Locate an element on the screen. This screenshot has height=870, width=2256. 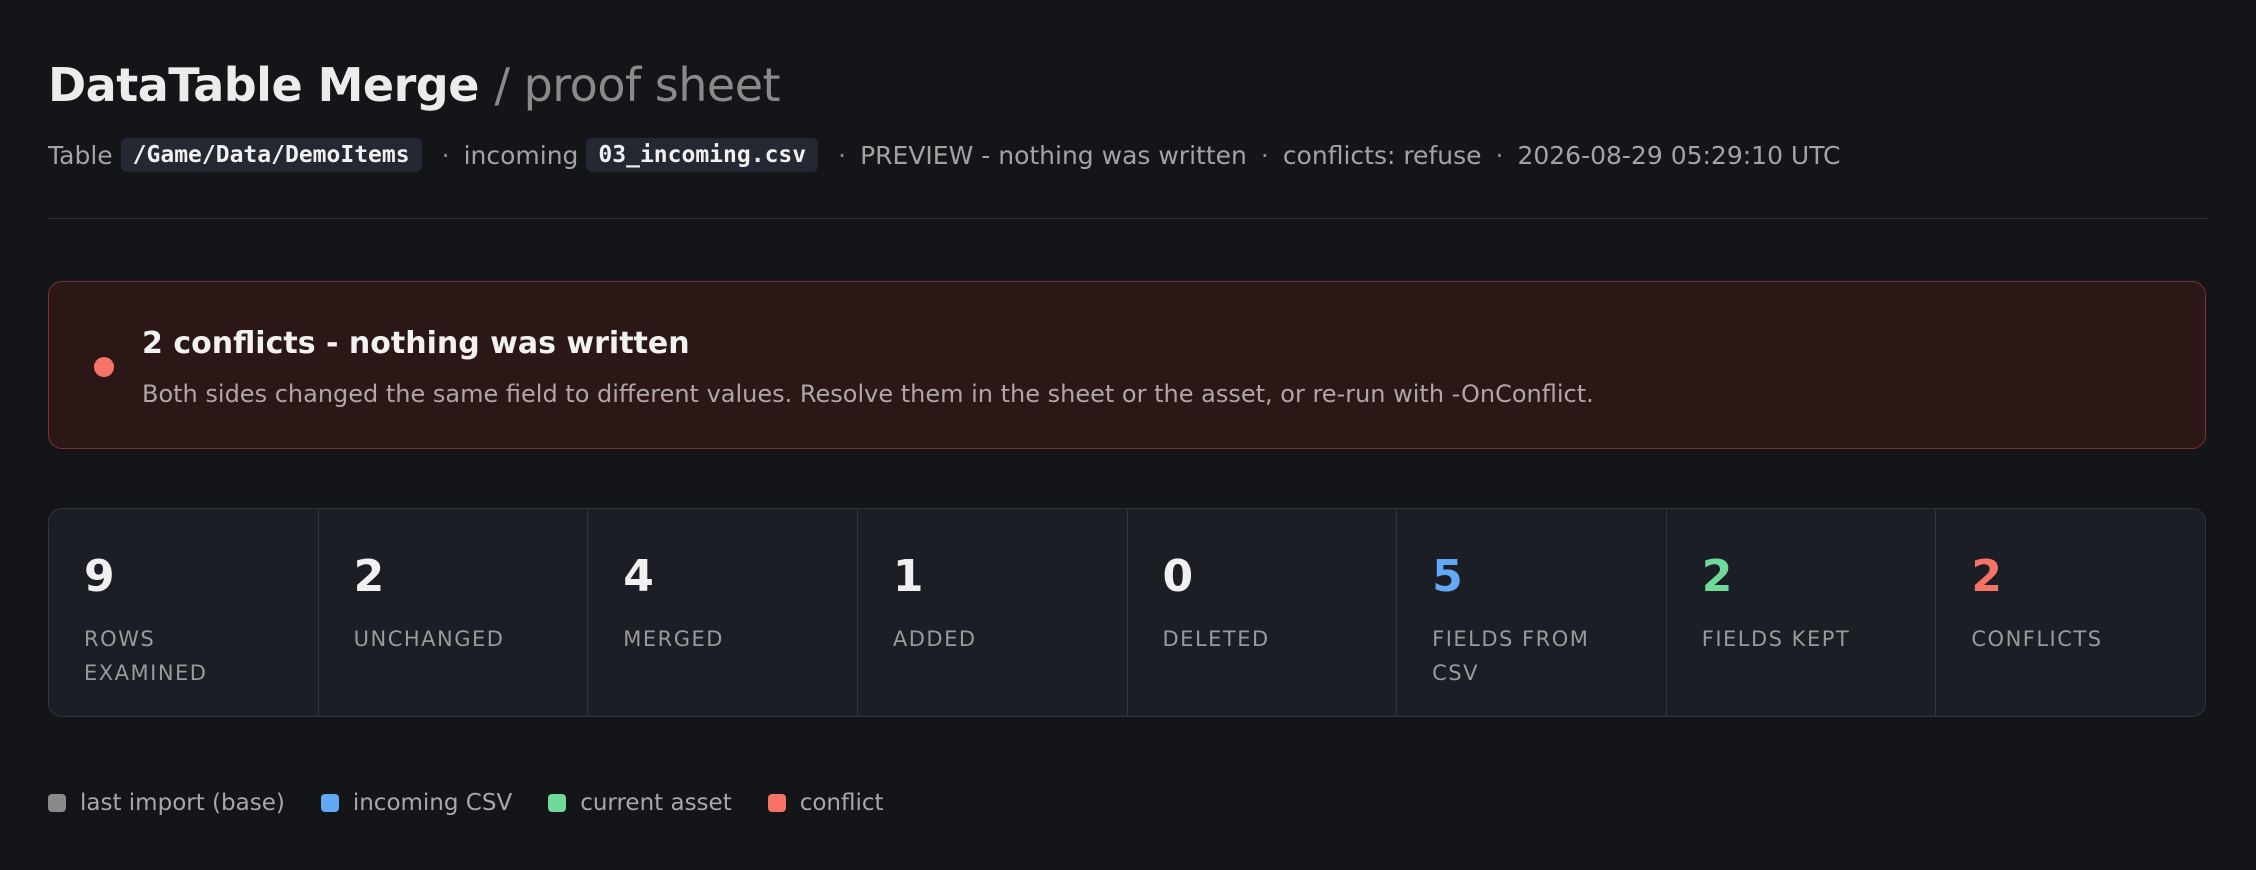
stat-label: MERGED is located at coordinates (673, 639).